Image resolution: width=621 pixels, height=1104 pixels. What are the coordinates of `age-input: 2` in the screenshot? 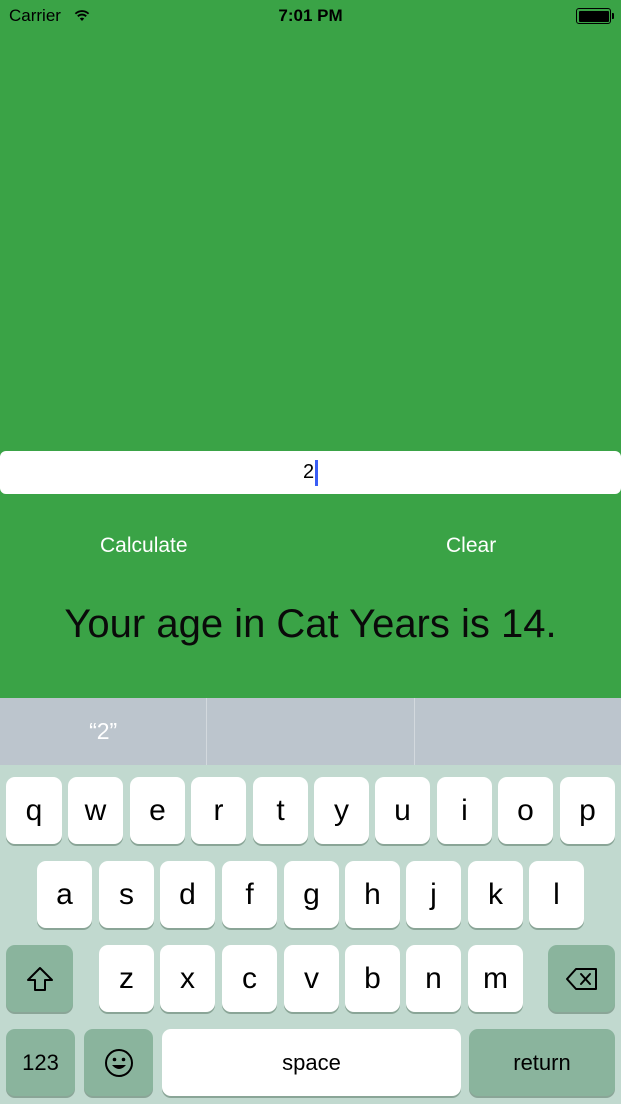 It's located at (310, 472).